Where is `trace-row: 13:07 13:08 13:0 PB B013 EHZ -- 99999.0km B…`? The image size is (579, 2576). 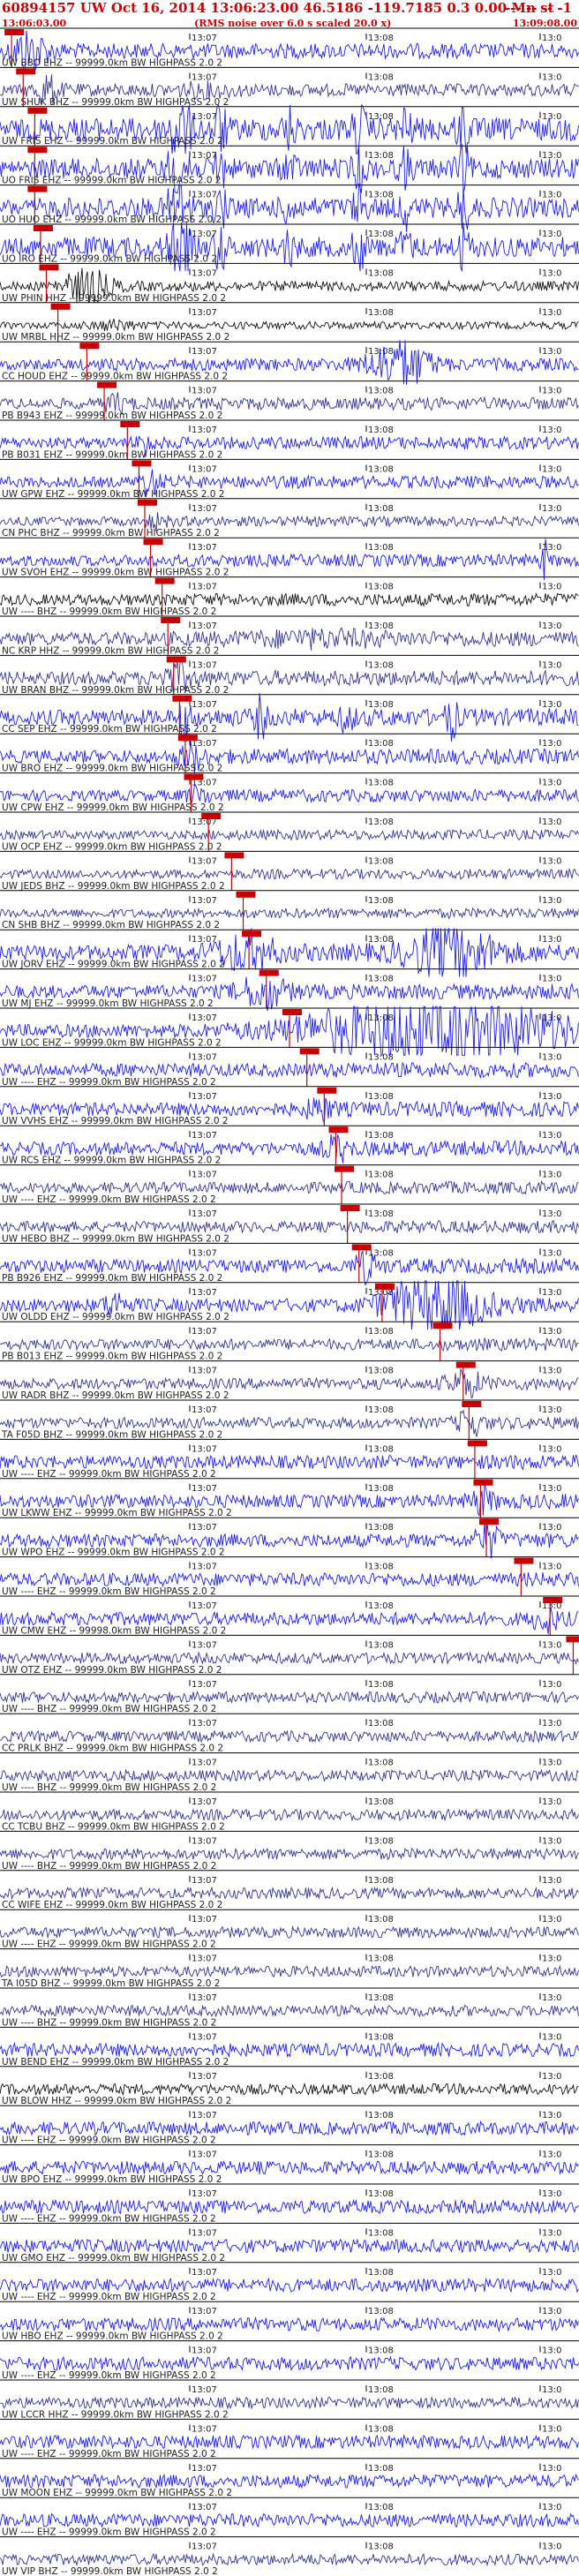
trace-row: 13:07 13:08 13:0 PB B013 EHZ -- 99999.0km B… is located at coordinates (289, 1342).